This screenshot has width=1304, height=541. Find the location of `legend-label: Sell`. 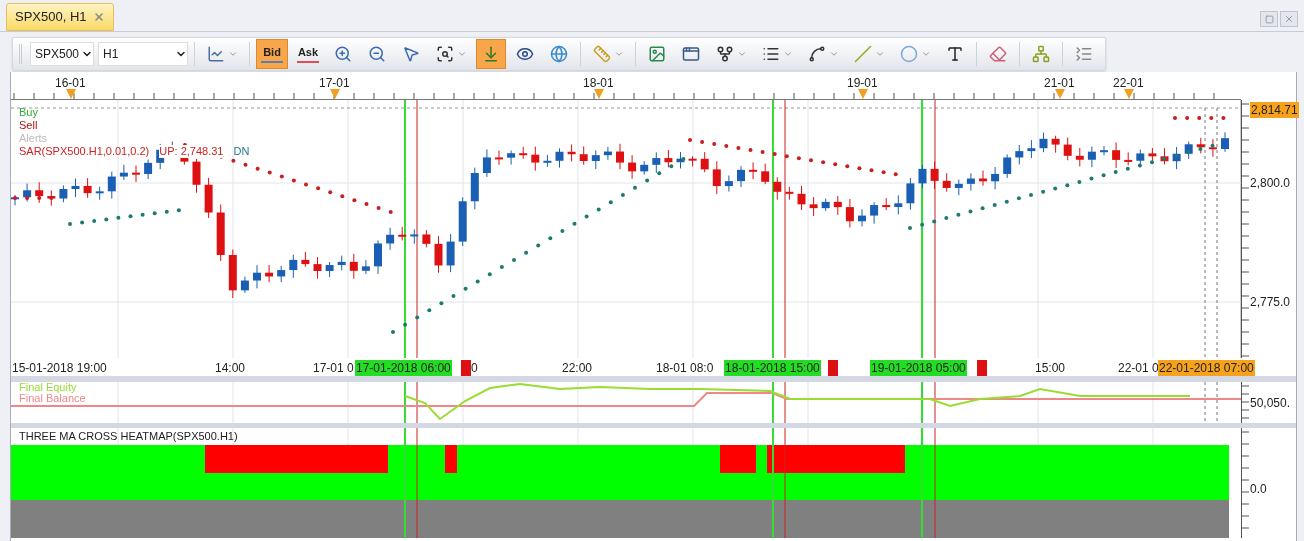

legend-label: Sell is located at coordinates (29, 125).